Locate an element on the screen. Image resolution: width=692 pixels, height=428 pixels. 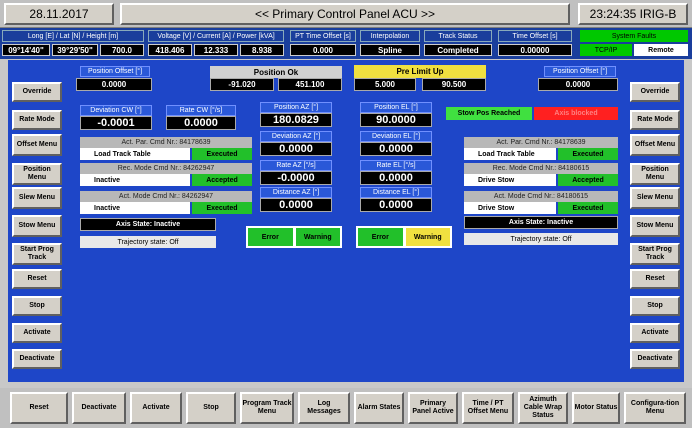
pt-offset-value: 0.000 is located at coordinates (323, 50).